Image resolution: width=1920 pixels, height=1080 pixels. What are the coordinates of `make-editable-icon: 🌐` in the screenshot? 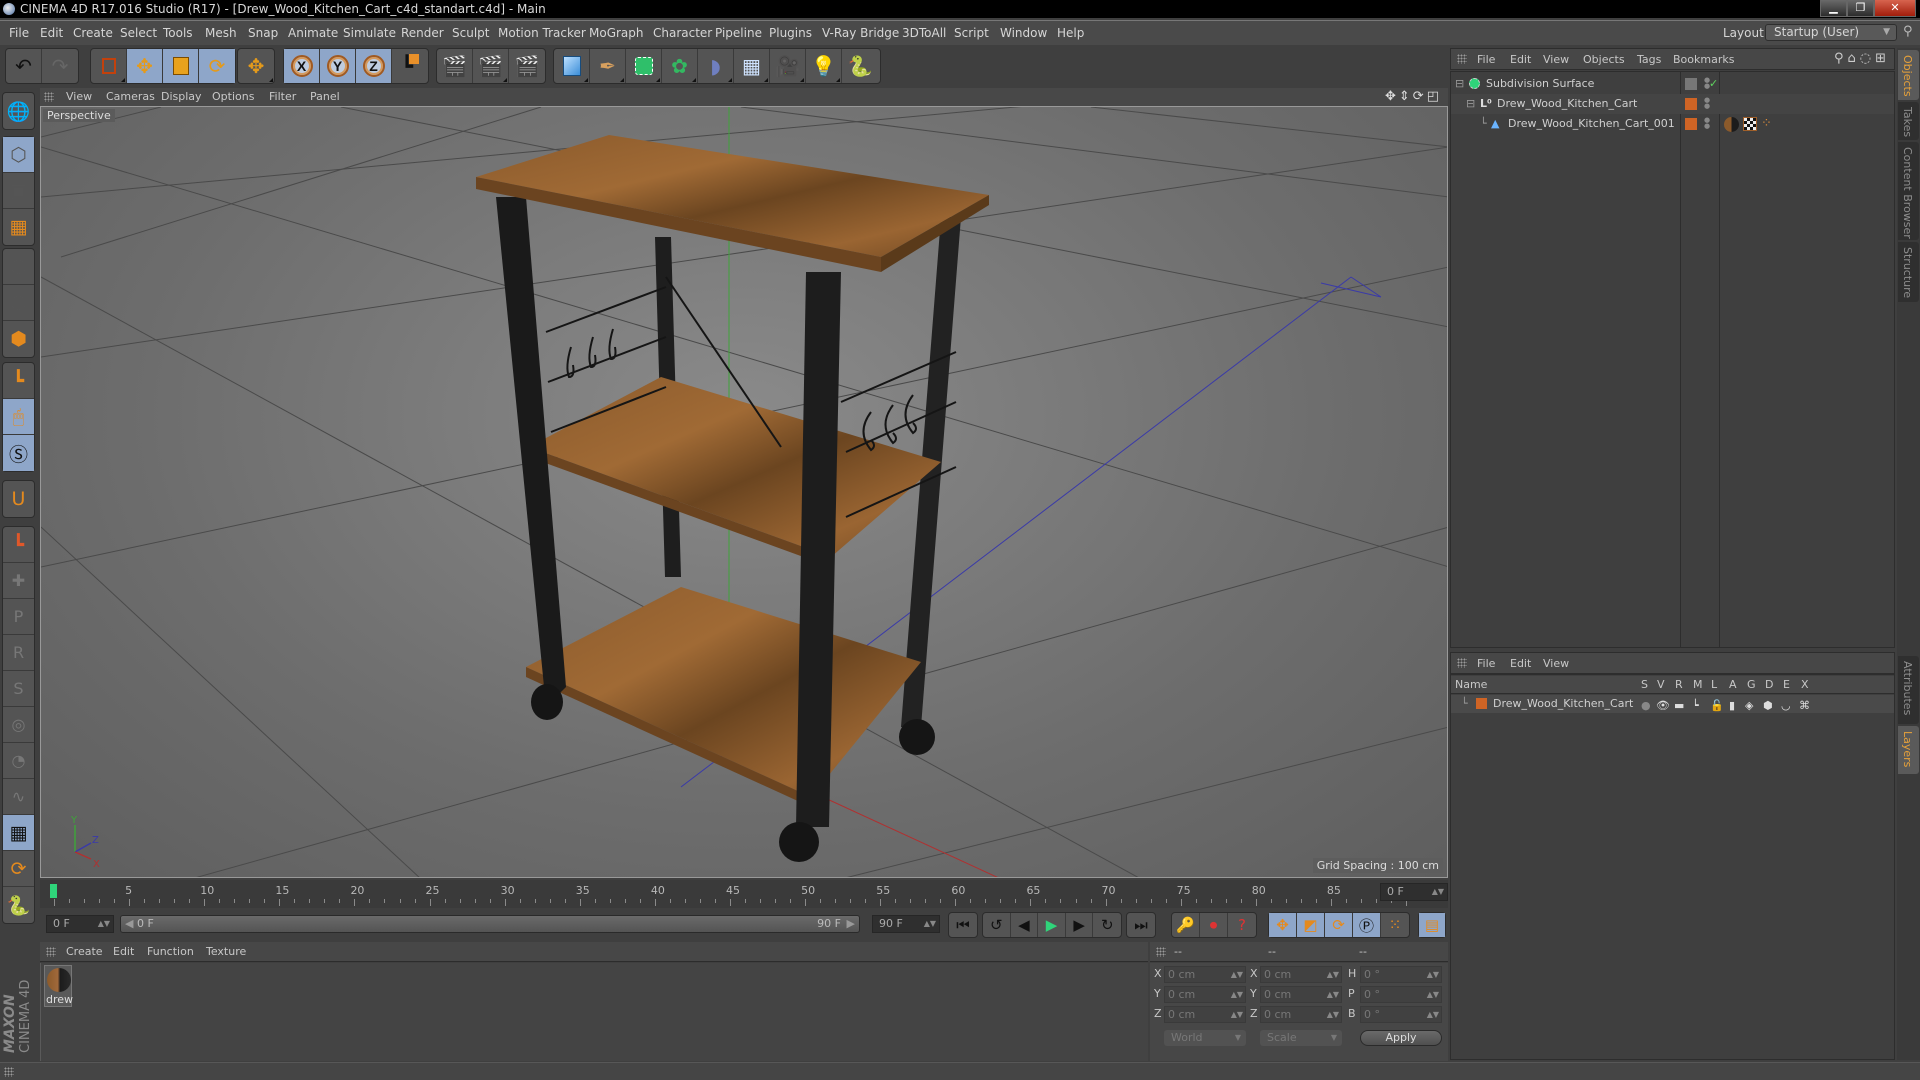 It's located at (18, 111).